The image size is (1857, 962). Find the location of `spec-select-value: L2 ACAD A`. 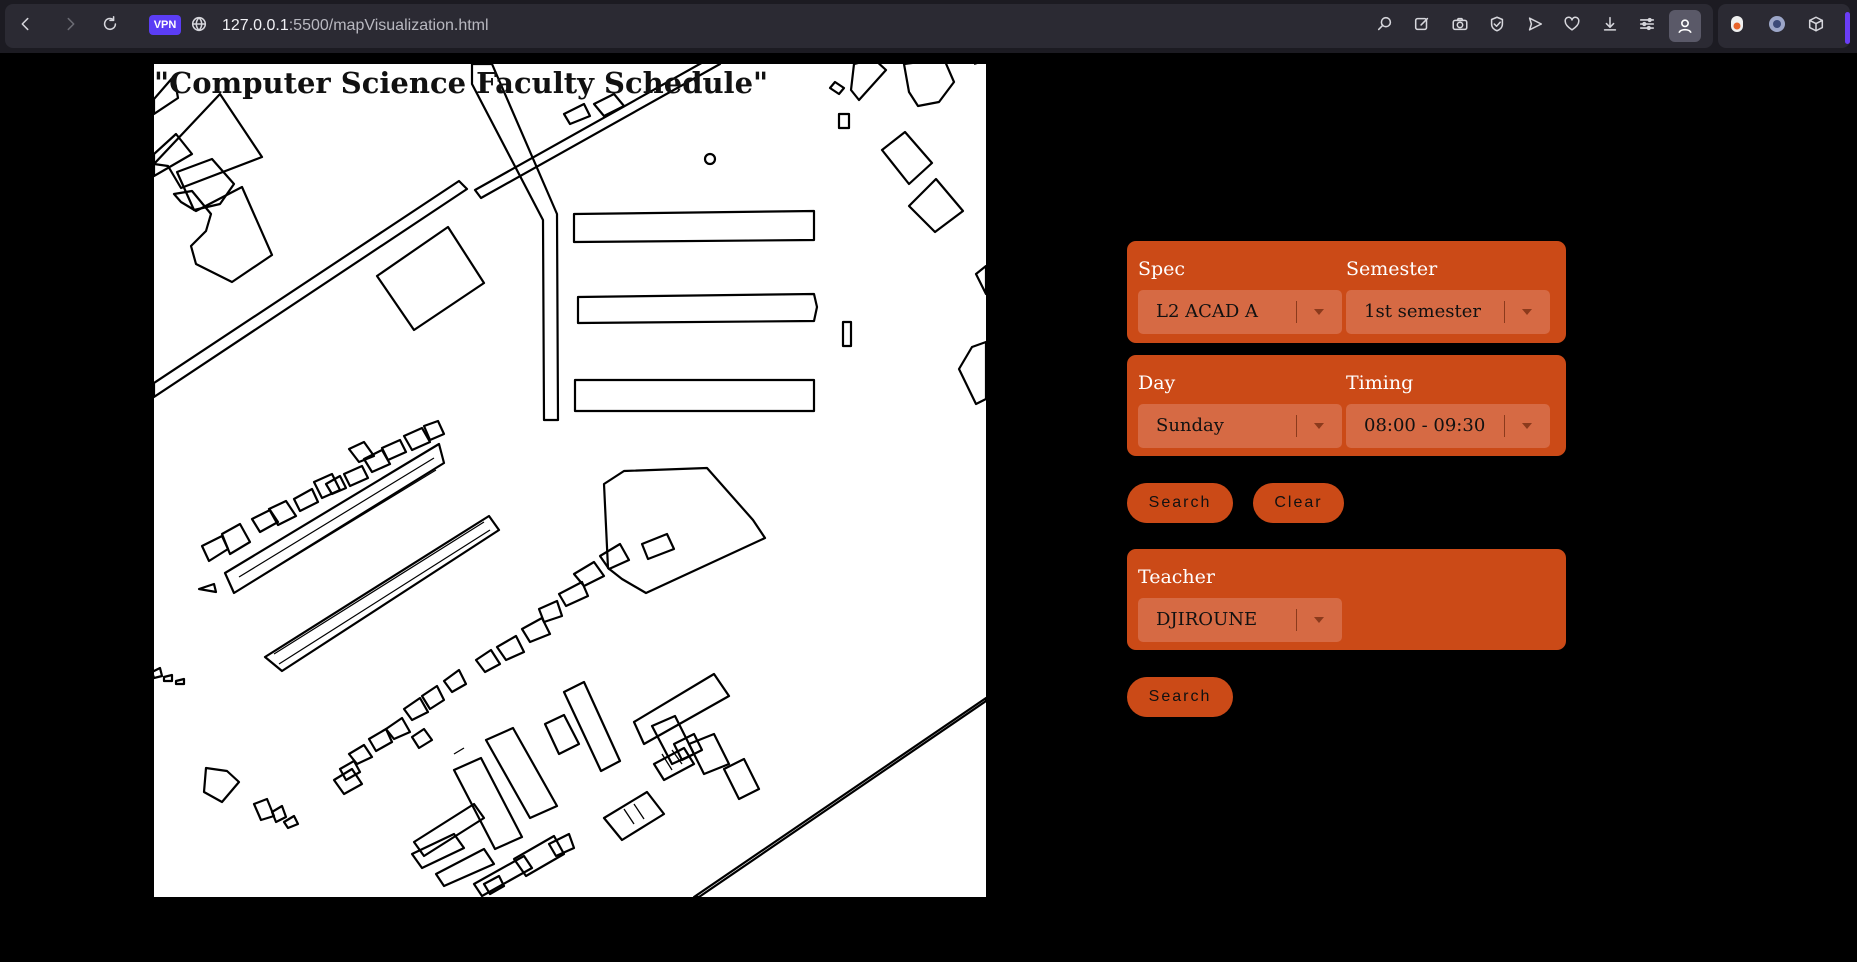

spec-select-value: L2 ACAD A is located at coordinates (1207, 311).